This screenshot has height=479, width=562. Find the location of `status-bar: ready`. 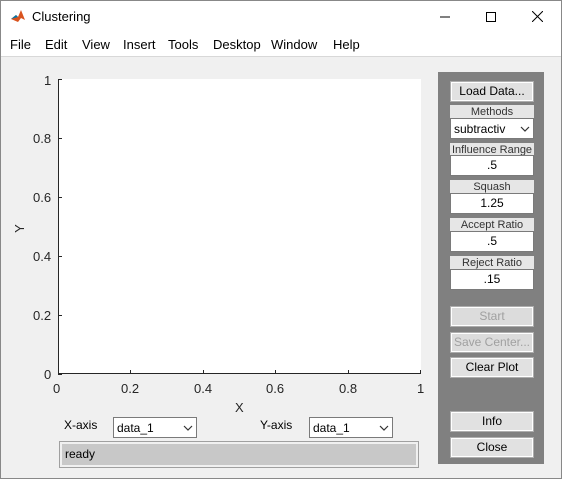

status-bar: ready is located at coordinates (239, 454).